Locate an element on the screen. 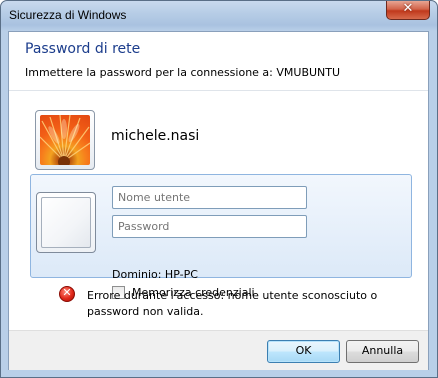 This screenshot has width=438, height=378. account-tile is located at coordinates (65, 140).